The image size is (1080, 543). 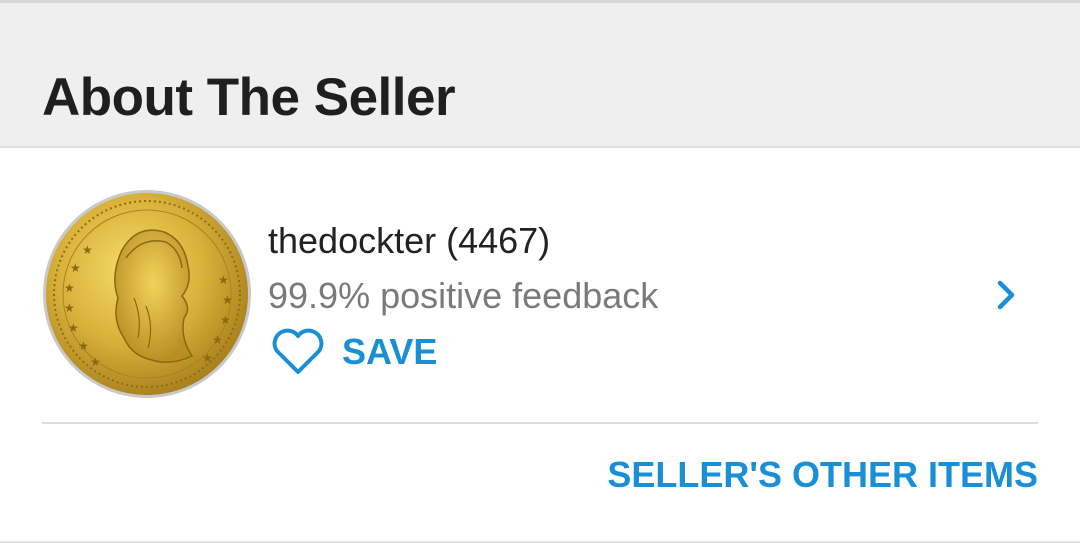 I want to click on heart-icon, so click(x=298, y=351).